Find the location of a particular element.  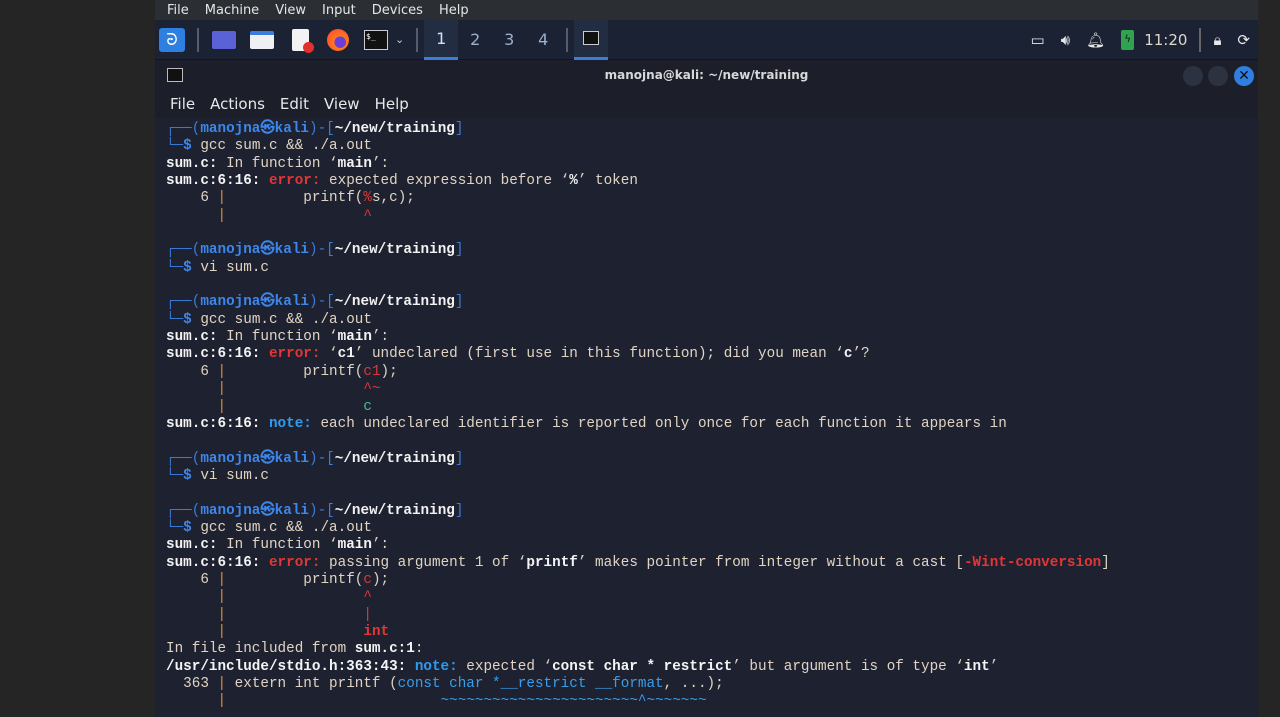

vm-menu-view: View is located at coordinates (290, 10).